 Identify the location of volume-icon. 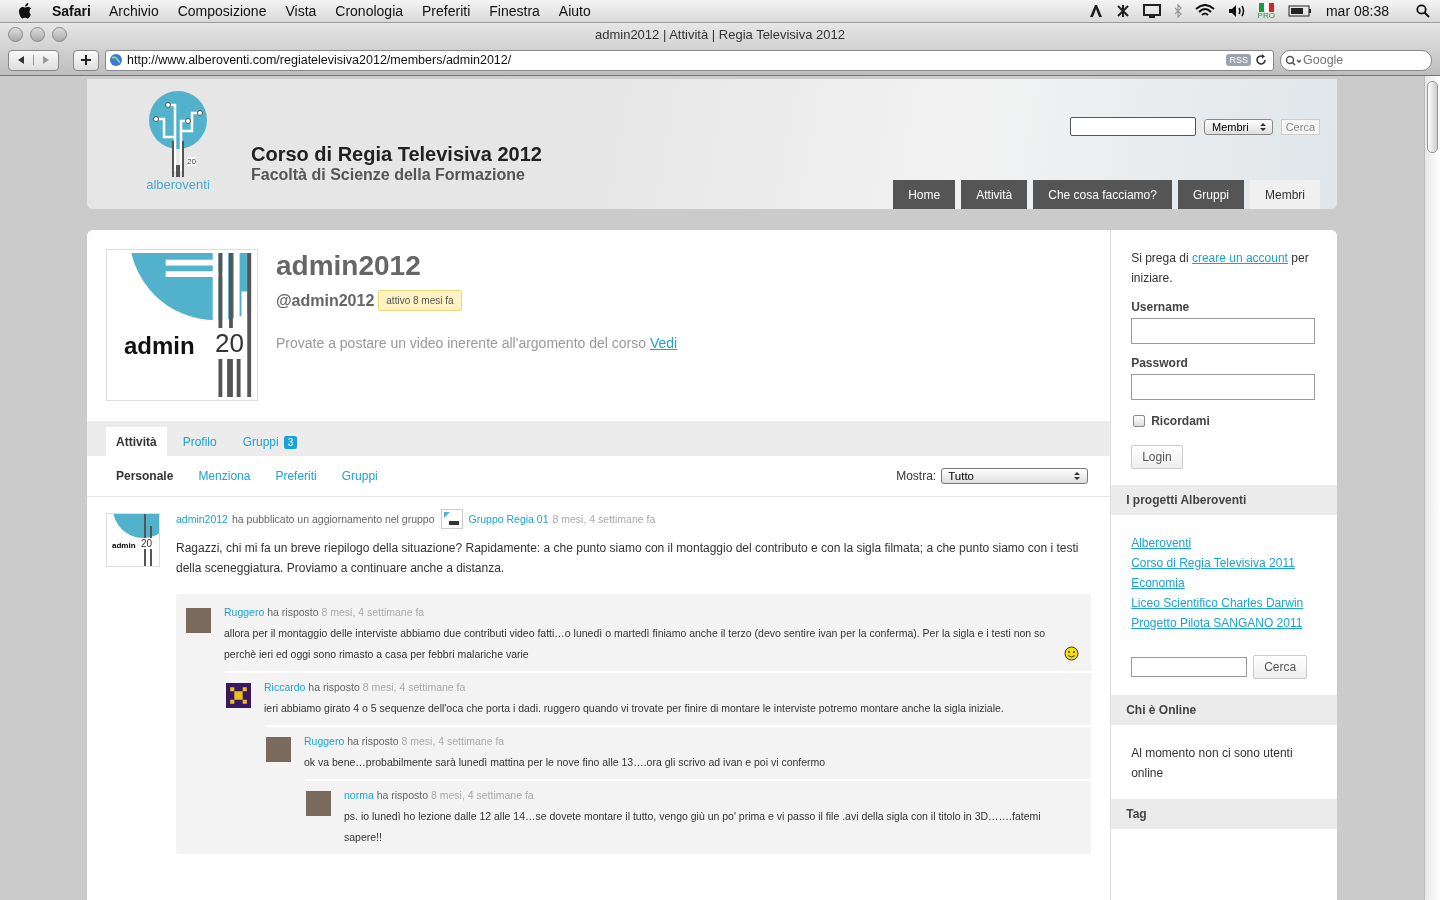
(1236, 11).